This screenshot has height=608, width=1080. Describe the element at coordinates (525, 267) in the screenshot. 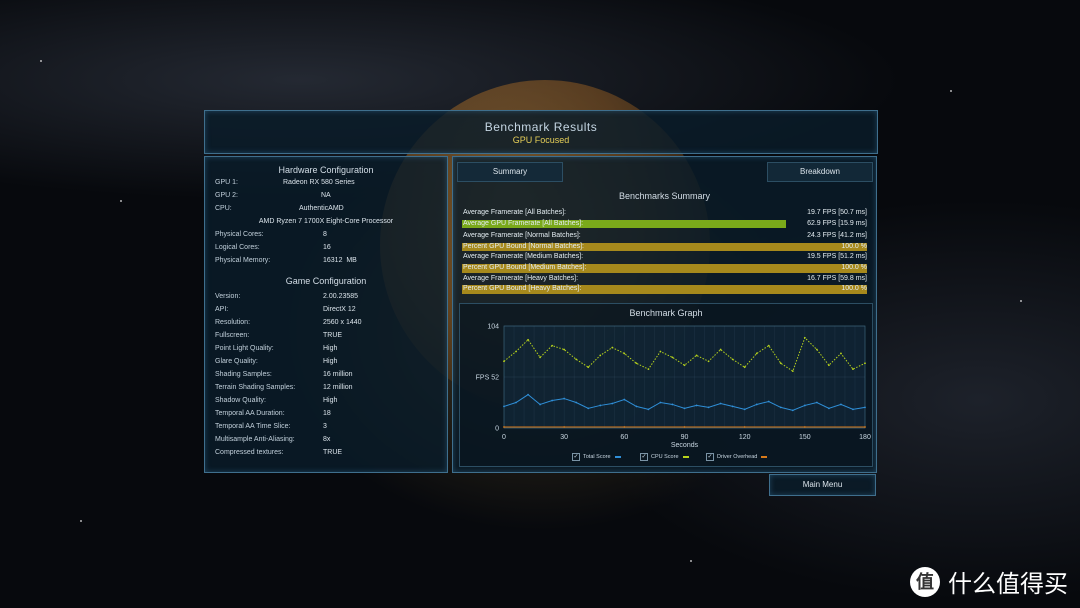

I see `summary-label: Percent GPU Bound [Medium Batches]:` at that location.